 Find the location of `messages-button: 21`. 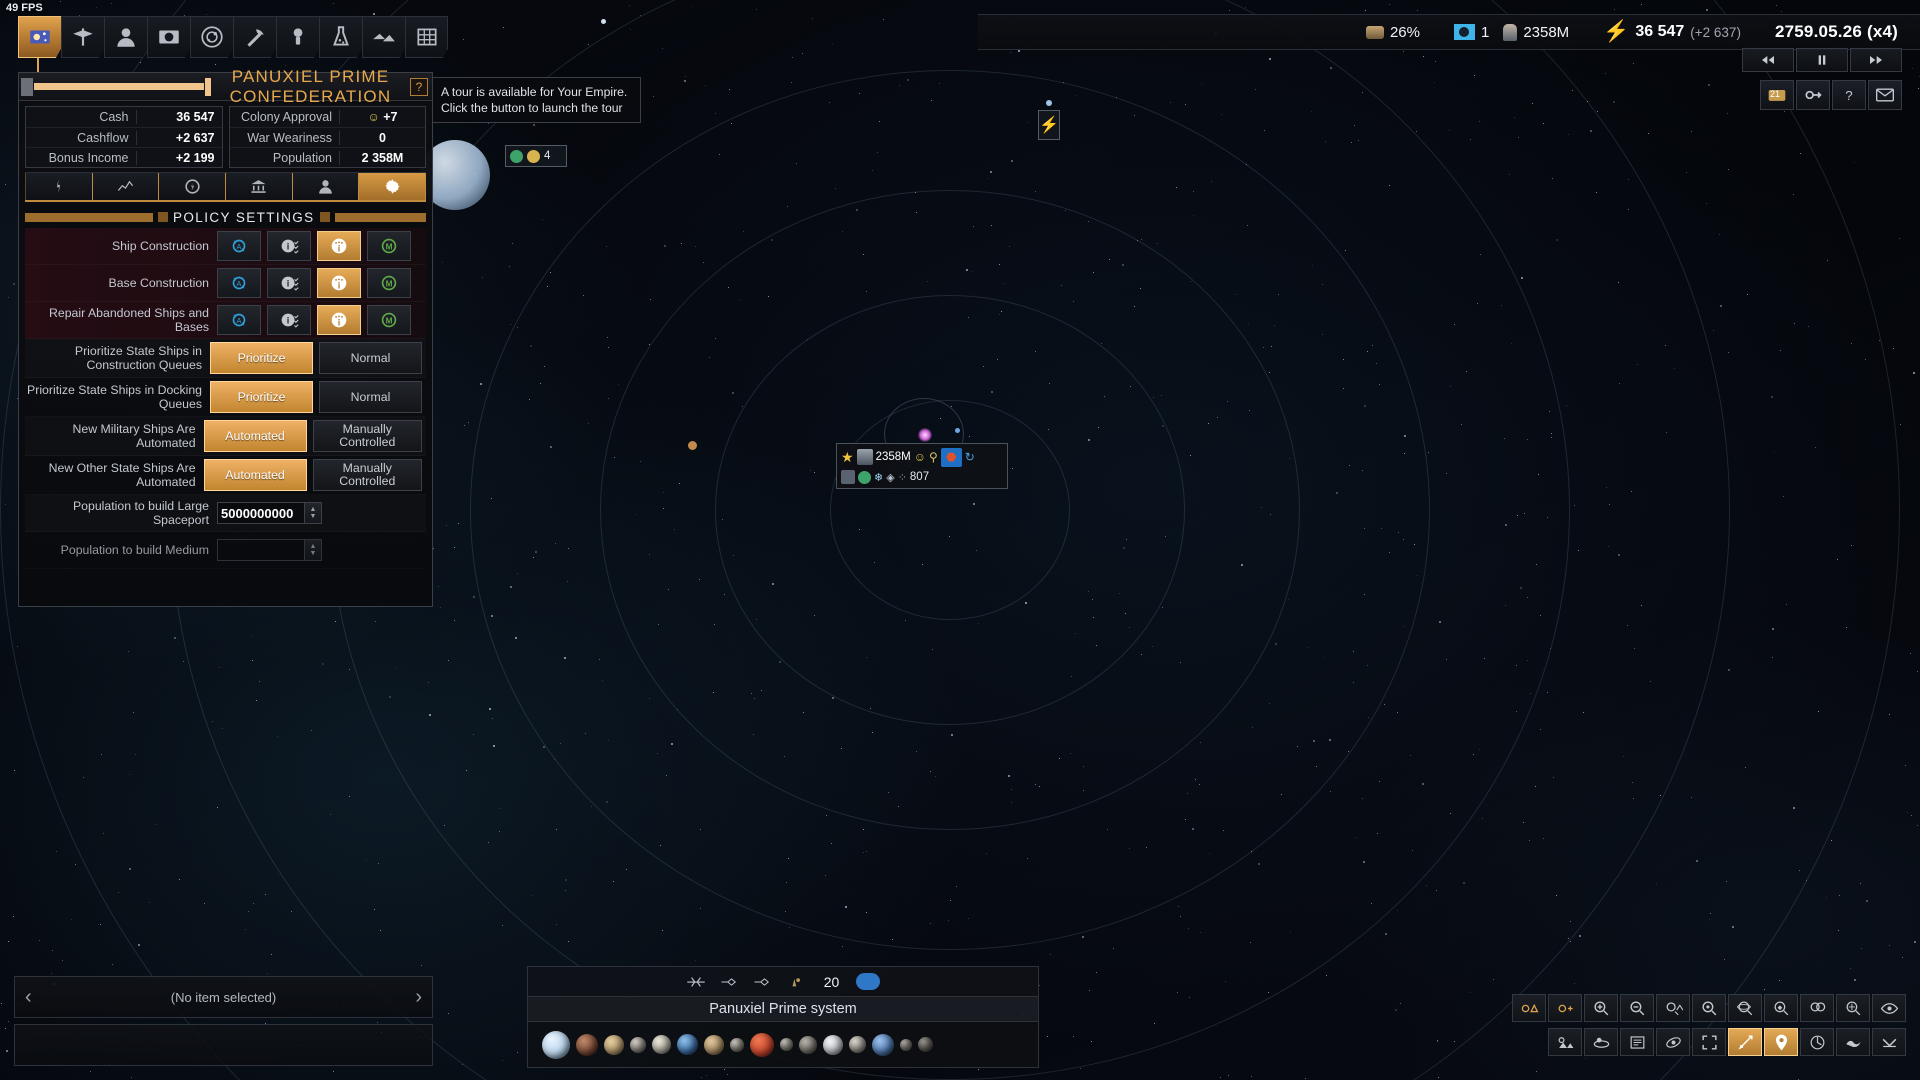

messages-button: 21 is located at coordinates (1777, 95).